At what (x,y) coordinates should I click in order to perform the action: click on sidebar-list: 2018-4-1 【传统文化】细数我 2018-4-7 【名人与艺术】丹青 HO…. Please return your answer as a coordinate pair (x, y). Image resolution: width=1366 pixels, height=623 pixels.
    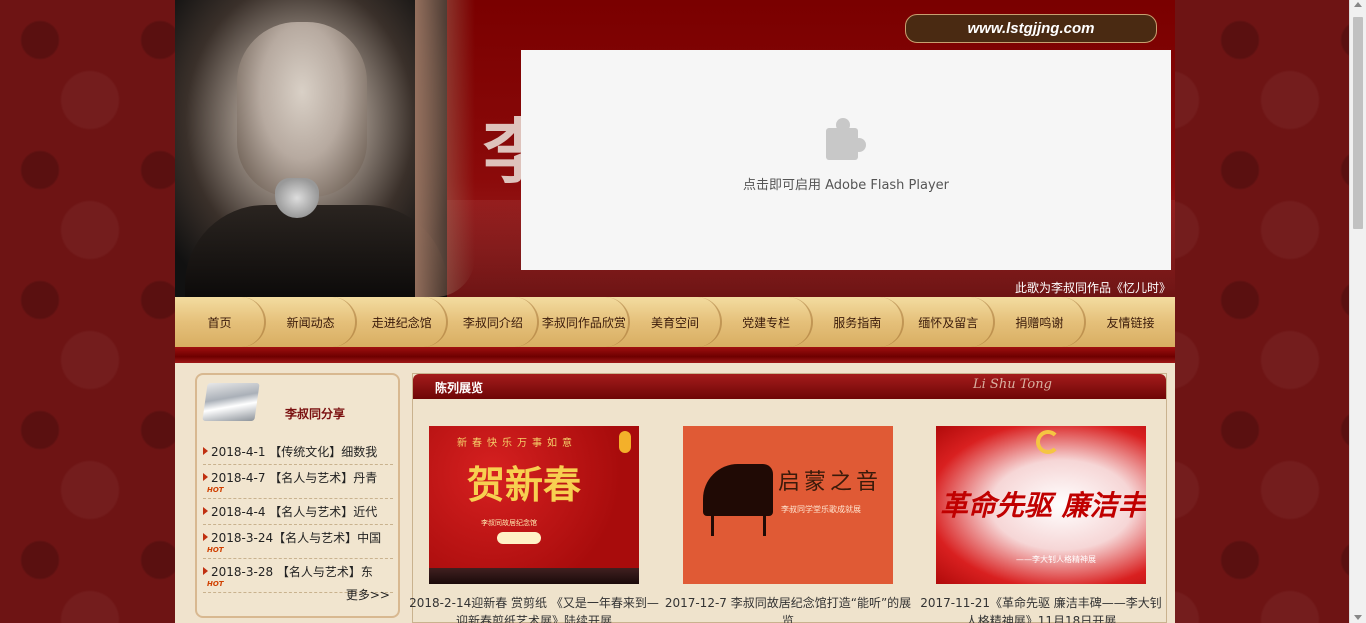
    Looking at the image, I should click on (298, 516).